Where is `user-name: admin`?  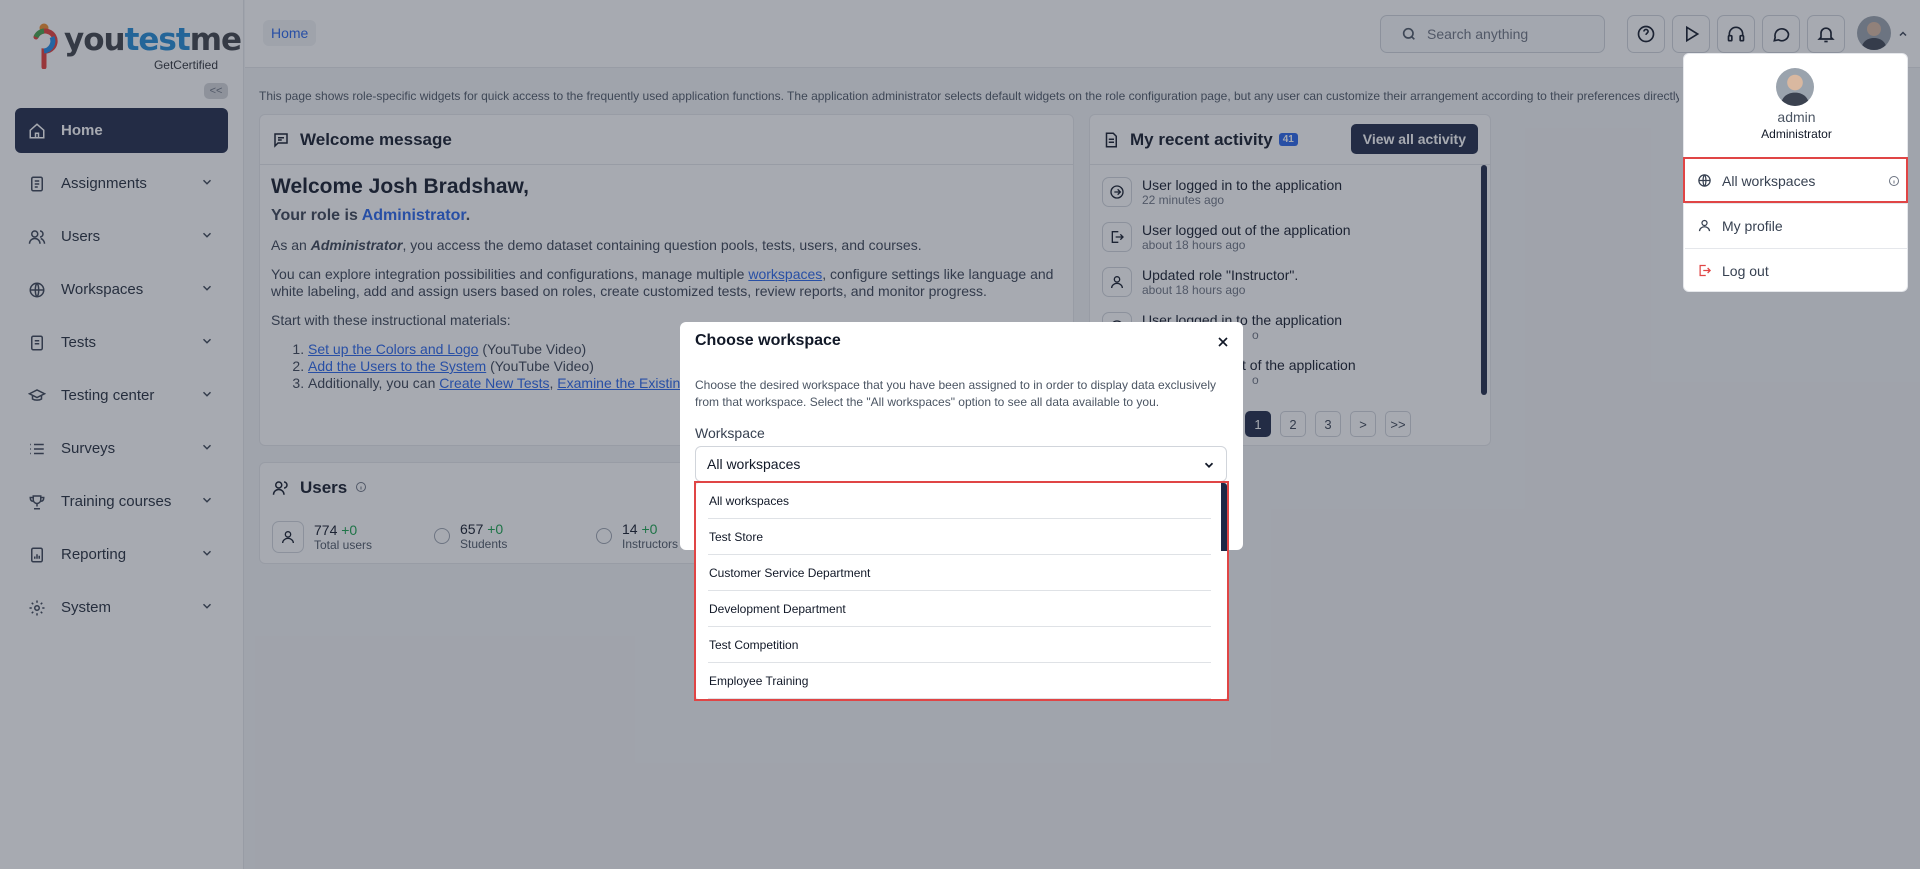 user-name: admin is located at coordinates (1796, 117).